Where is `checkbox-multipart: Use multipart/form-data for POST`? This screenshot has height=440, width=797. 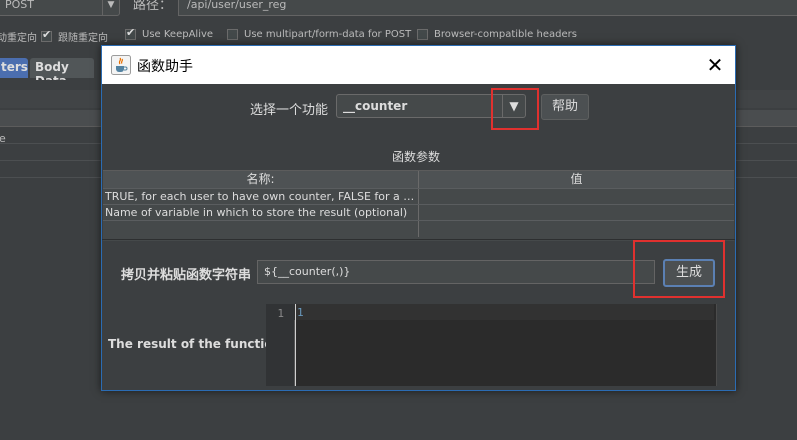 checkbox-multipart: Use multipart/form-data for POST is located at coordinates (319, 34).